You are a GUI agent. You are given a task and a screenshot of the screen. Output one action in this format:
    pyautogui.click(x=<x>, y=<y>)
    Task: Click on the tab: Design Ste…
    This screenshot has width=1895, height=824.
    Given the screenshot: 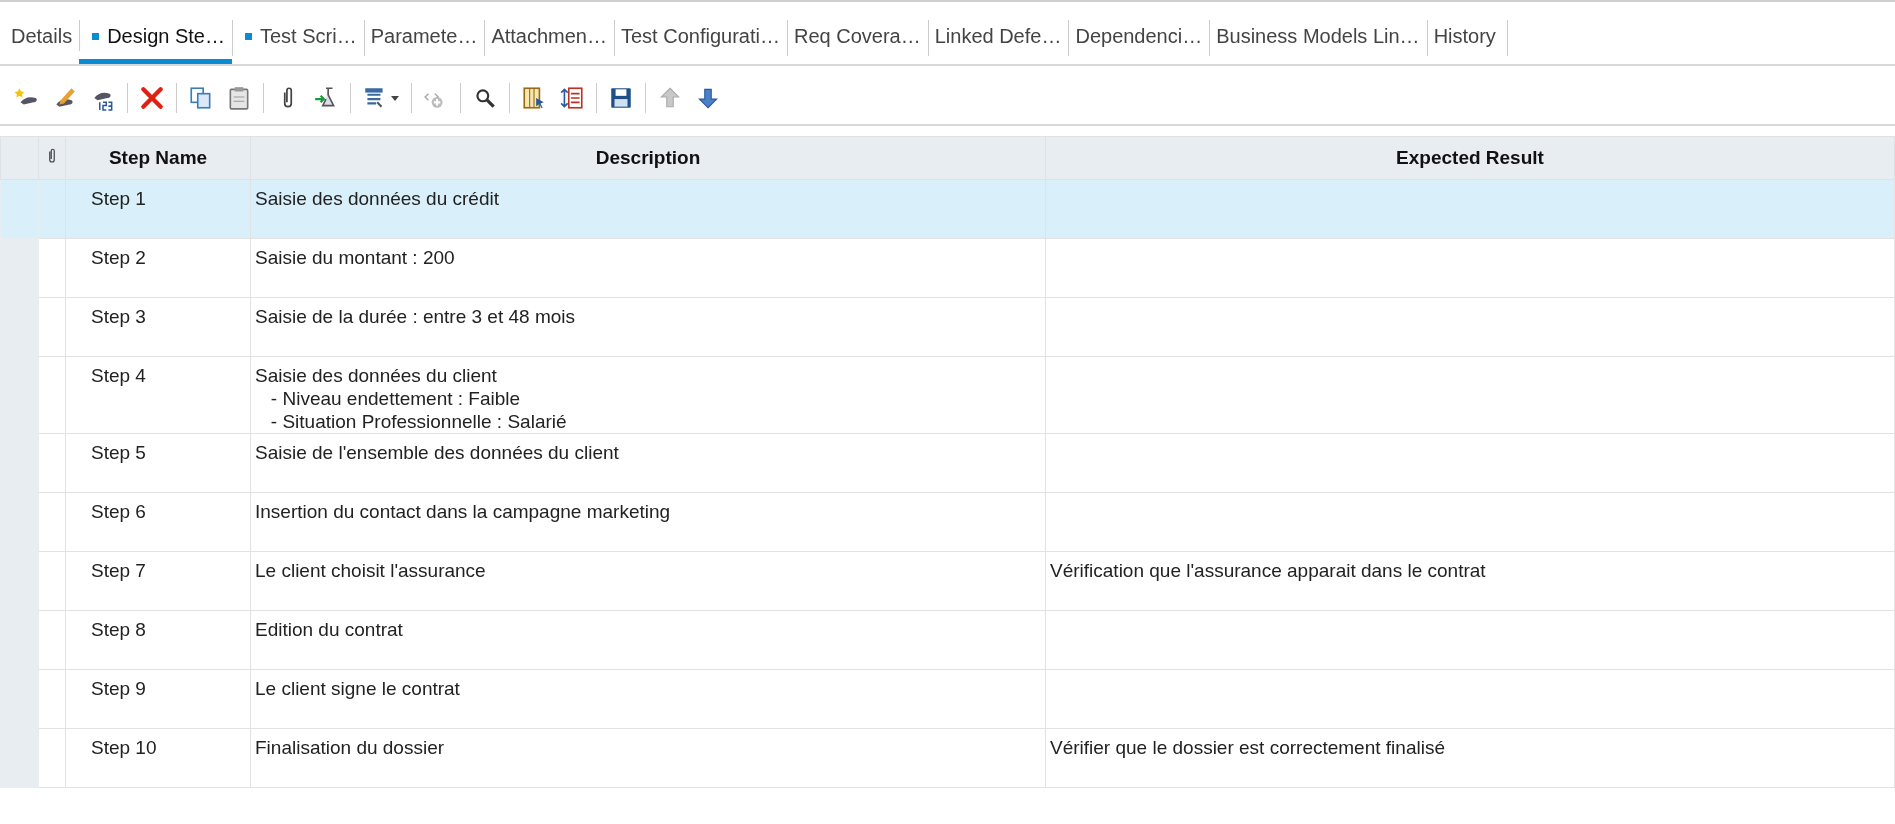 What is the action you would take?
    pyautogui.click(x=155, y=36)
    